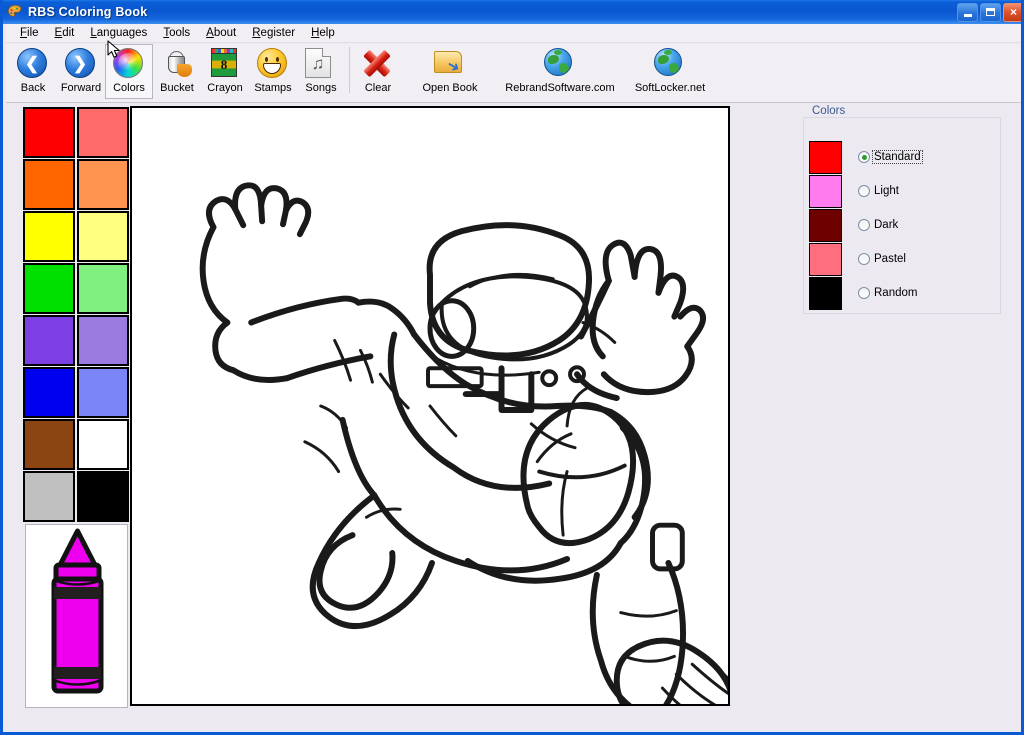 The width and height of the screenshot is (1024, 735). What do you see at coordinates (129, 64) in the screenshot?
I see `color-wheel-icon` at bounding box center [129, 64].